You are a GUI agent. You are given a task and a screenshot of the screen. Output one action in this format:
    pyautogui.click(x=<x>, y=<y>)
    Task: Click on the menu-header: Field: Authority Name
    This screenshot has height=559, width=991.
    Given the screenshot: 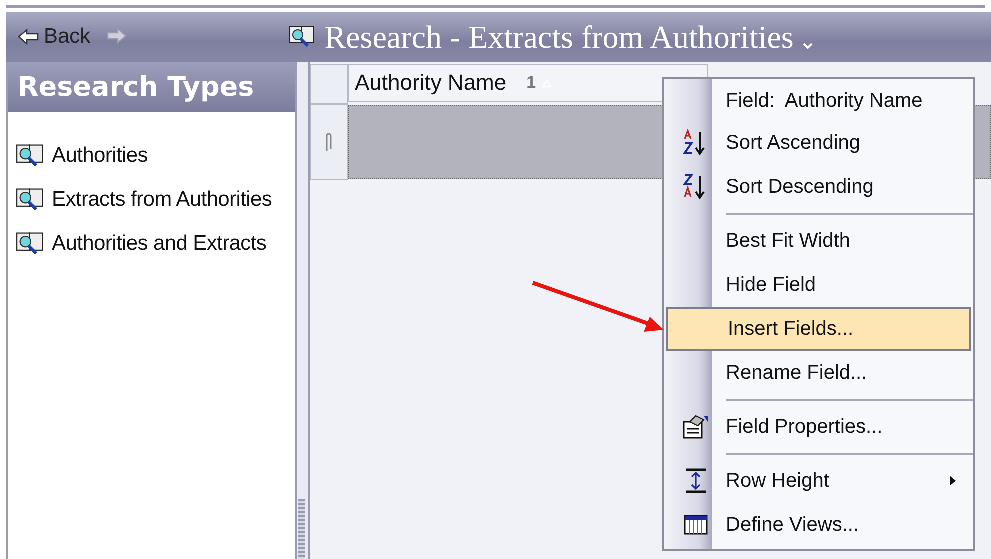 What is the action you would take?
    pyautogui.click(x=824, y=101)
    